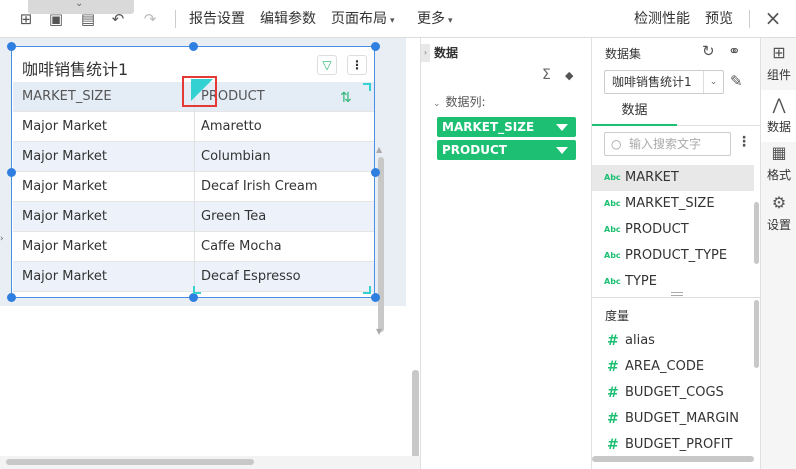 The height and width of the screenshot is (469, 796). I want to click on highlight-box, so click(199, 91).